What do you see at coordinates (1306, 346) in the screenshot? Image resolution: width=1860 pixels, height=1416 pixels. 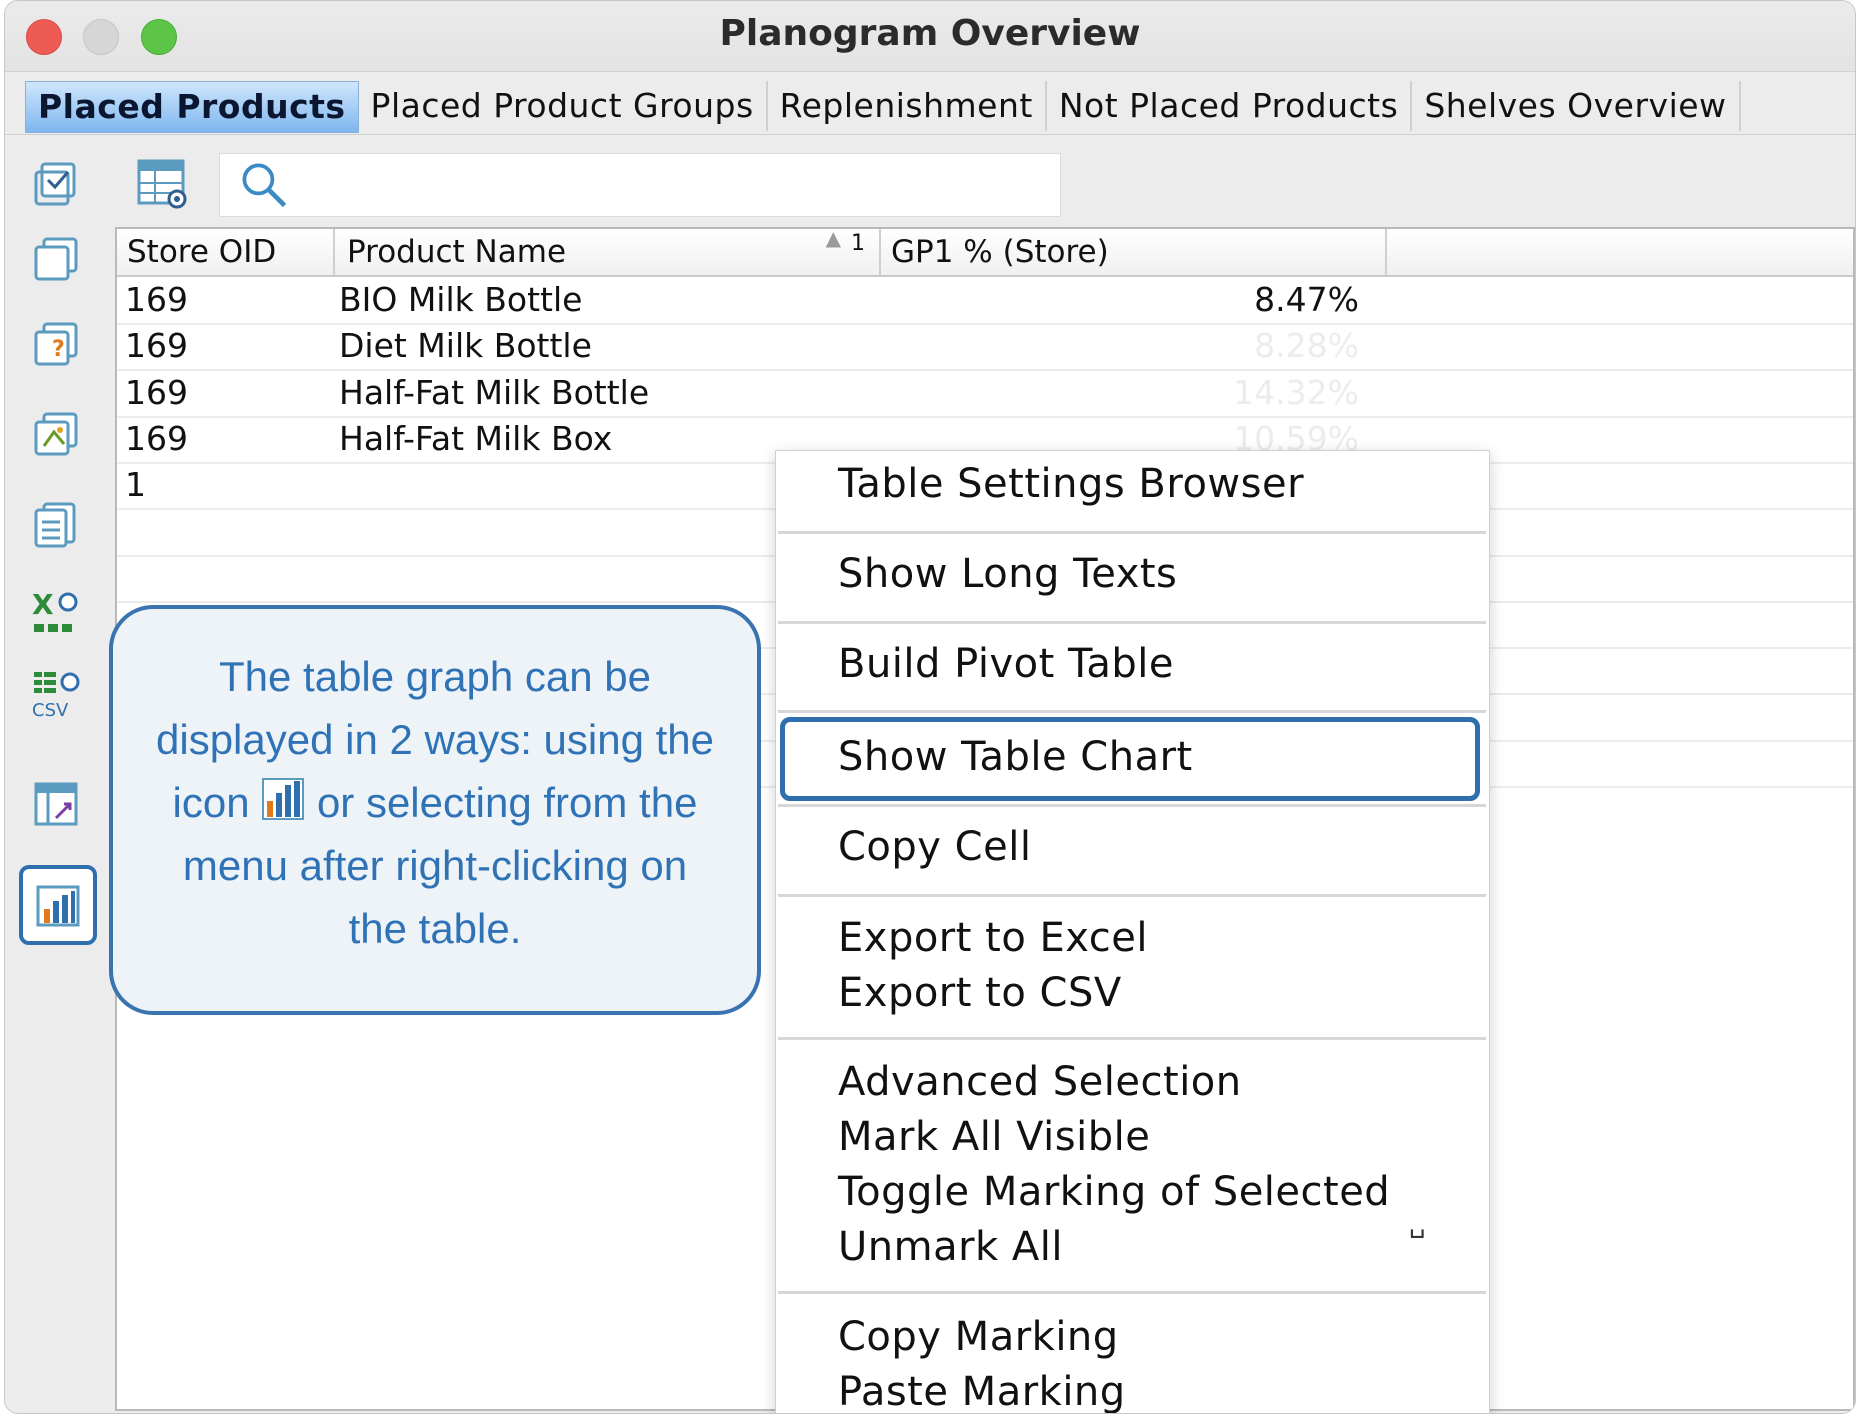 I see `cell-gp1: 8.28%` at bounding box center [1306, 346].